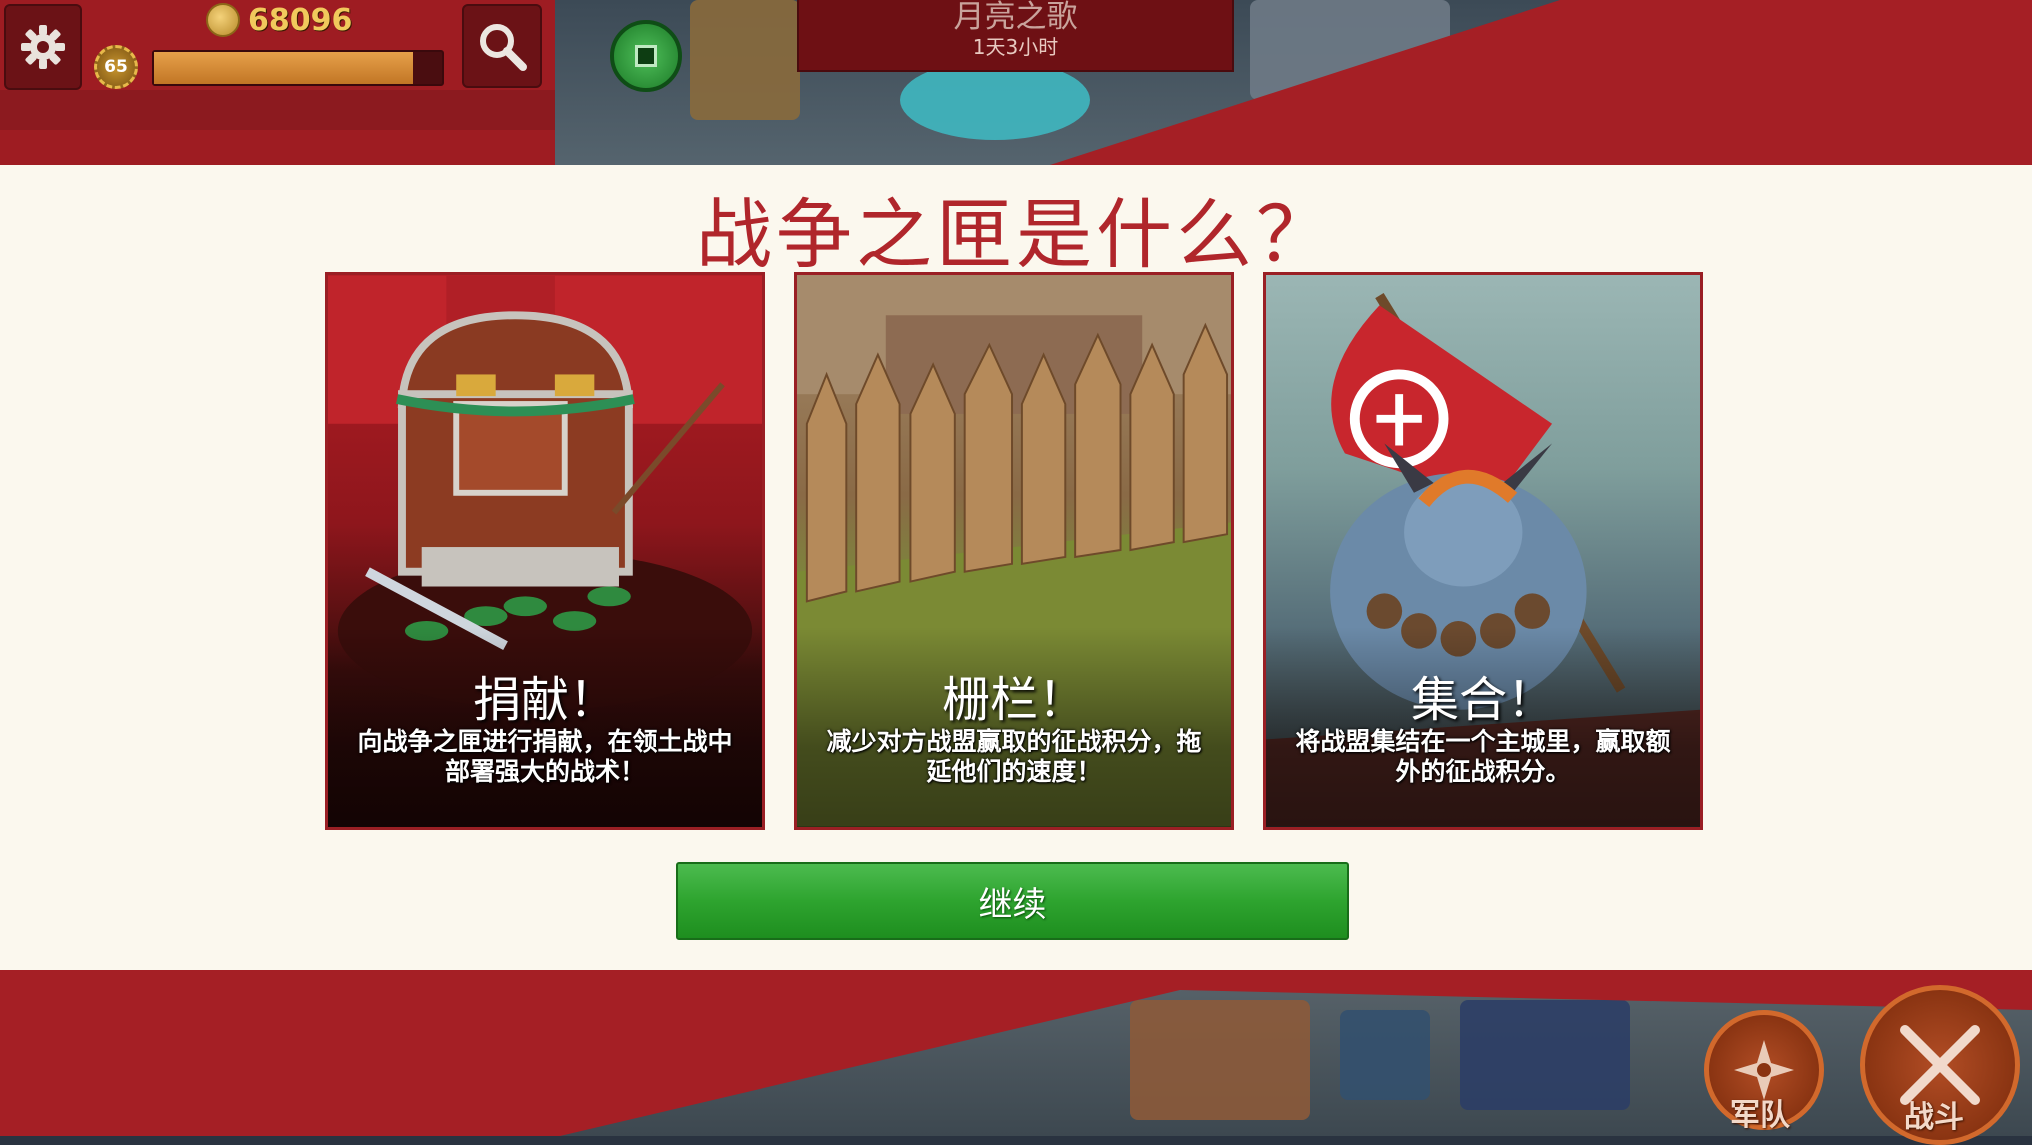  What do you see at coordinates (1483, 756) in the screenshot?
I see `card-description: 将战盟集结在一个主城里，赢取额外的征战积分。` at bounding box center [1483, 756].